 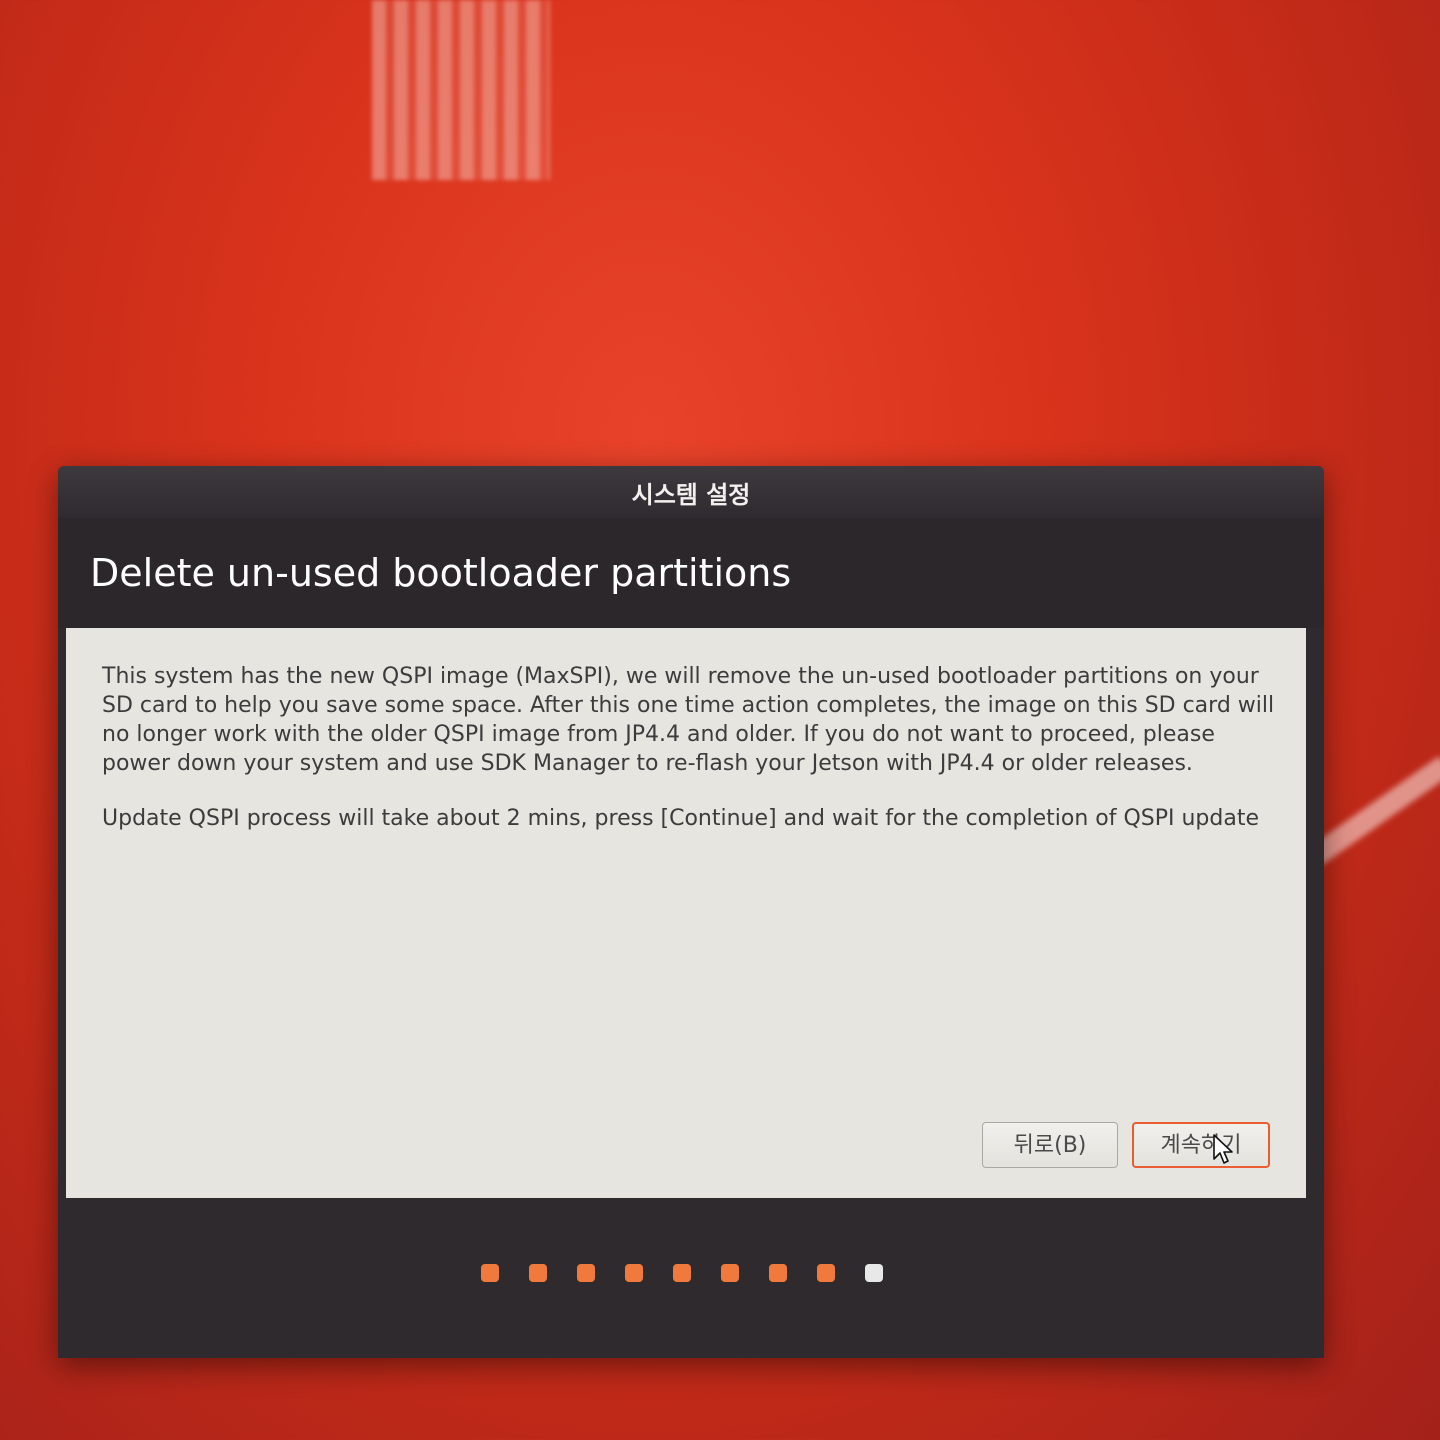 What do you see at coordinates (1223, 1149) in the screenshot?
I see `mouse-cursor-icon` at bounding box center [1223, 1149].